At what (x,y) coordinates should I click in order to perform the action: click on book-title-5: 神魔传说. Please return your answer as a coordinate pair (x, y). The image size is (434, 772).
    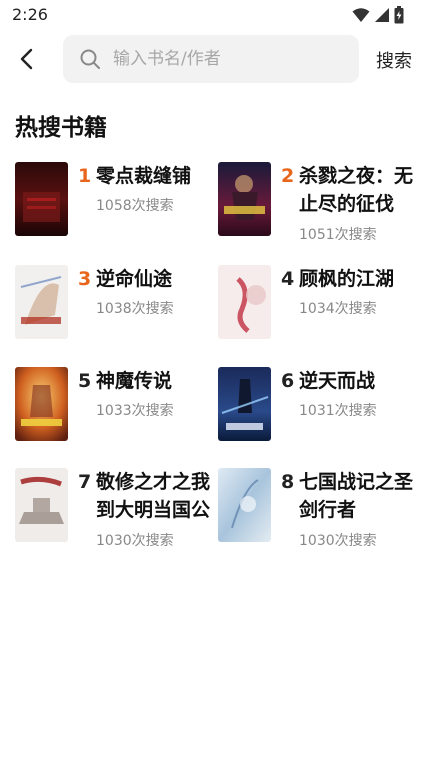
    Looking at the image, I should click on (134, 381).